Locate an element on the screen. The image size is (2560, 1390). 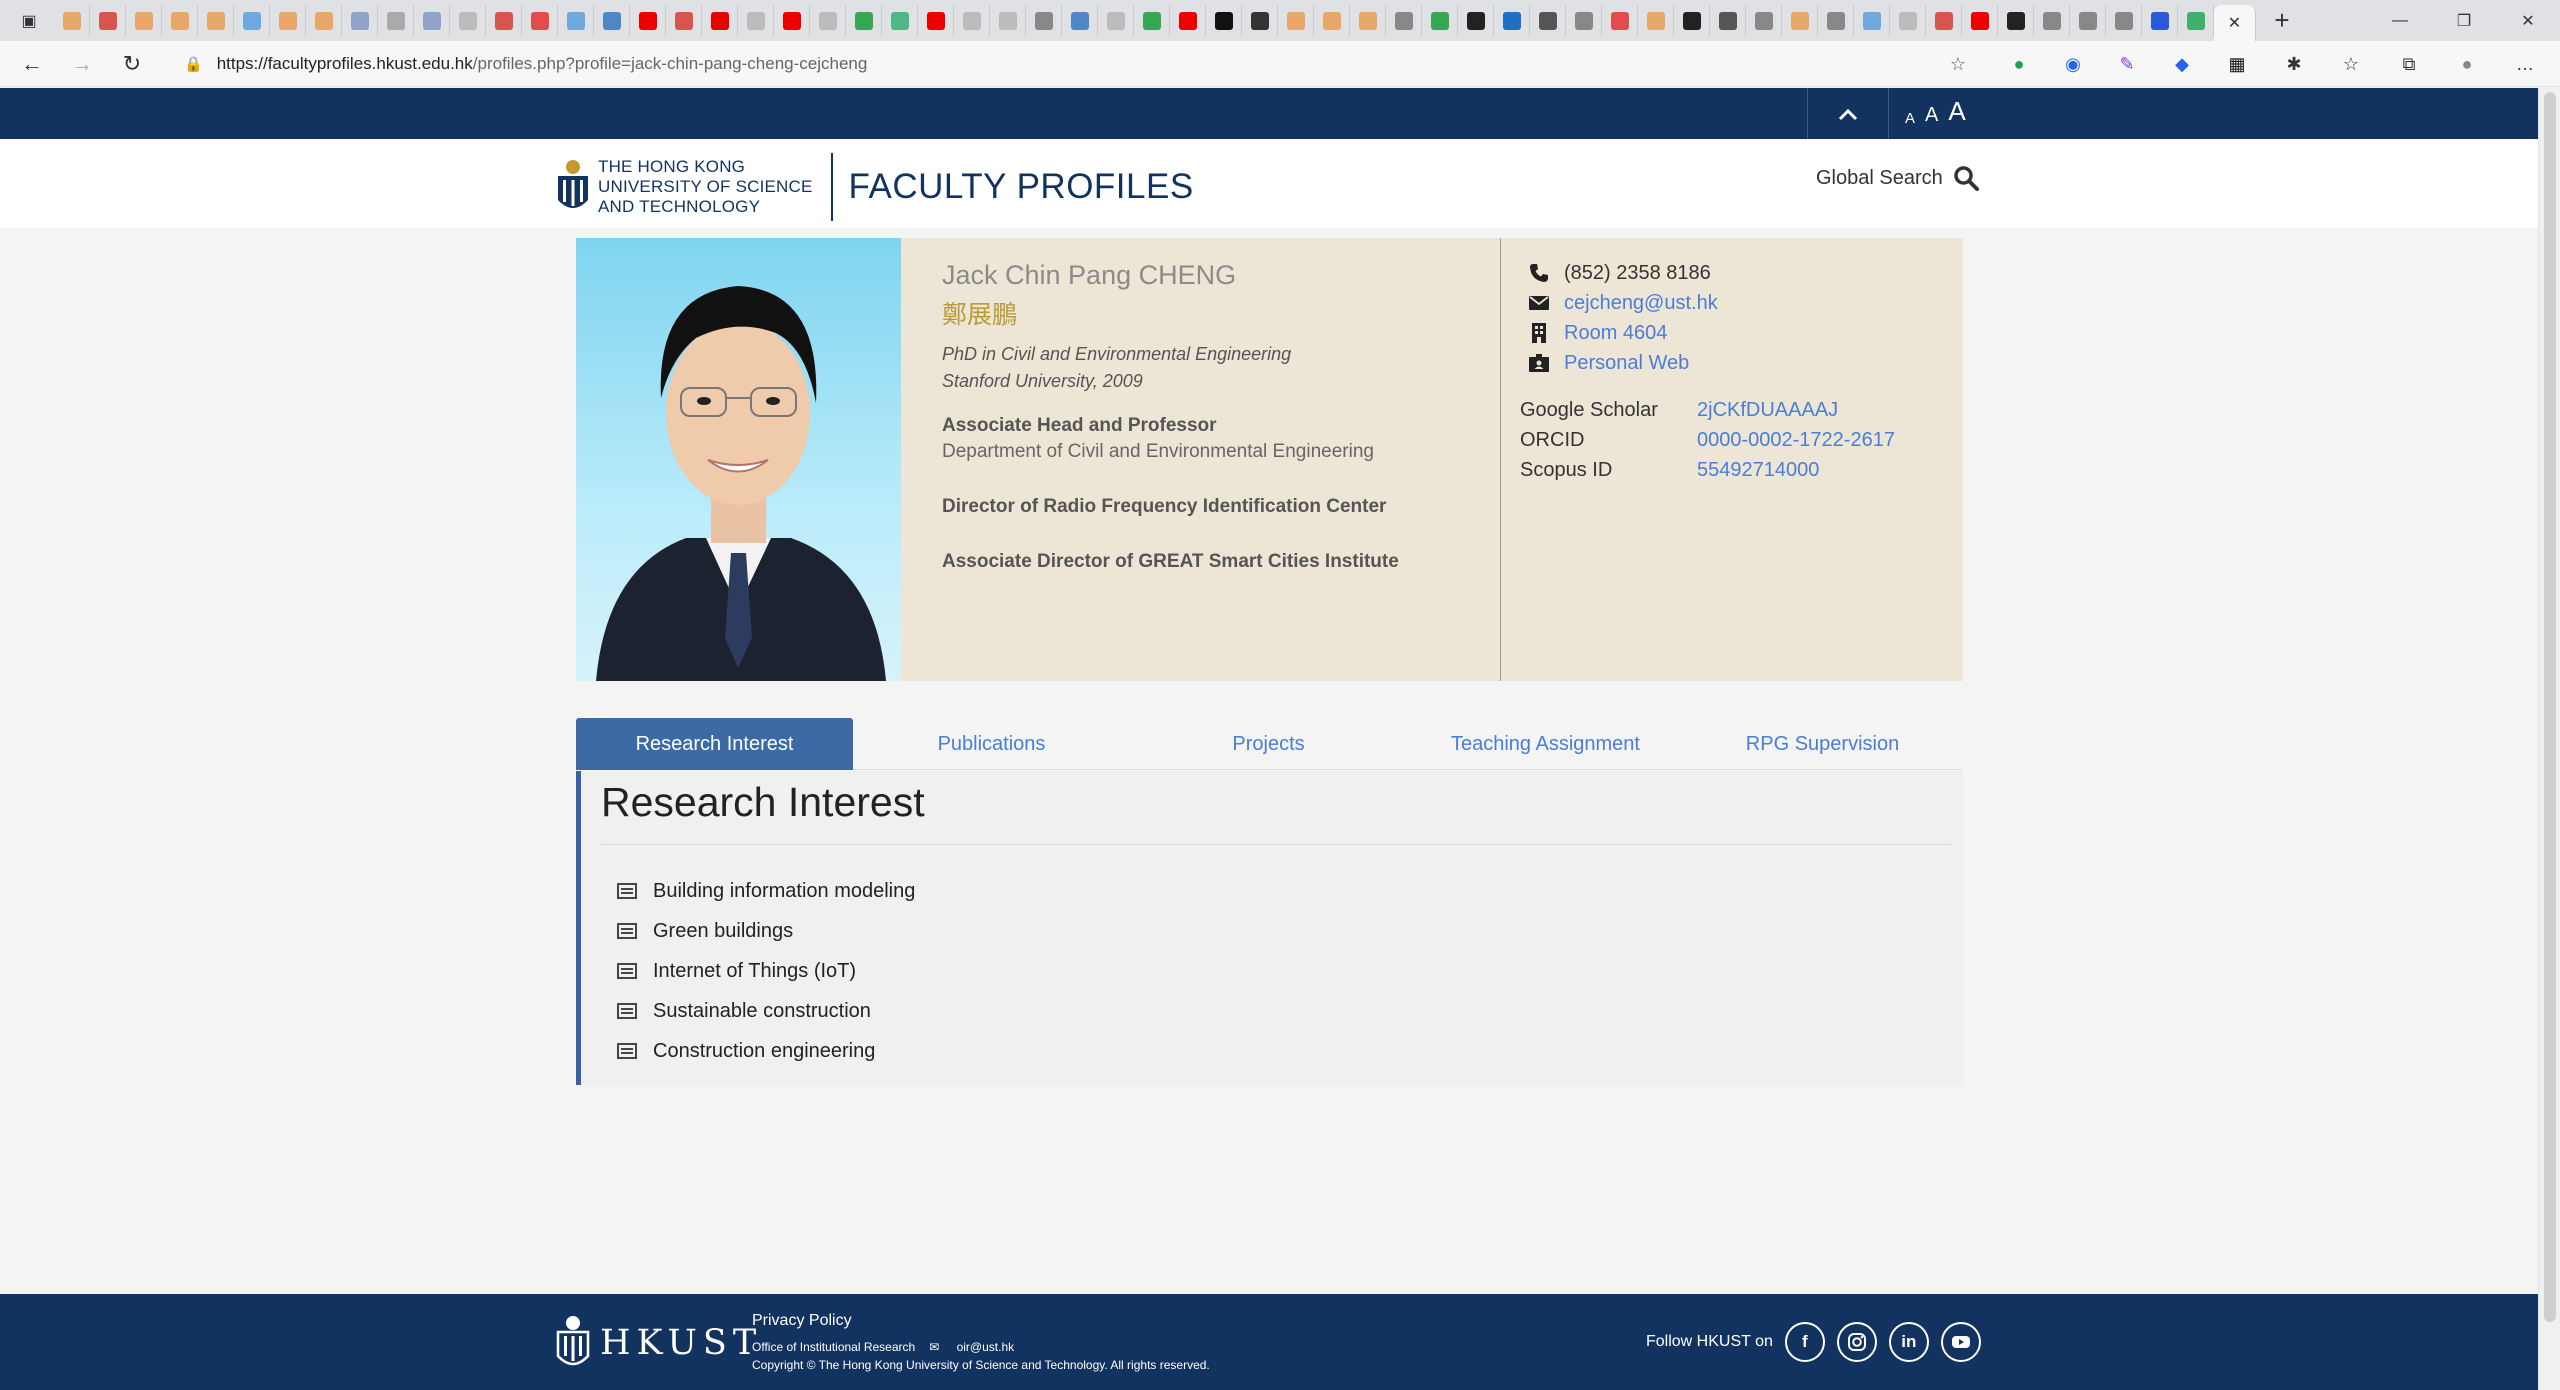
collapse-chevron-up-icon is located at coordinates (1848, 113).